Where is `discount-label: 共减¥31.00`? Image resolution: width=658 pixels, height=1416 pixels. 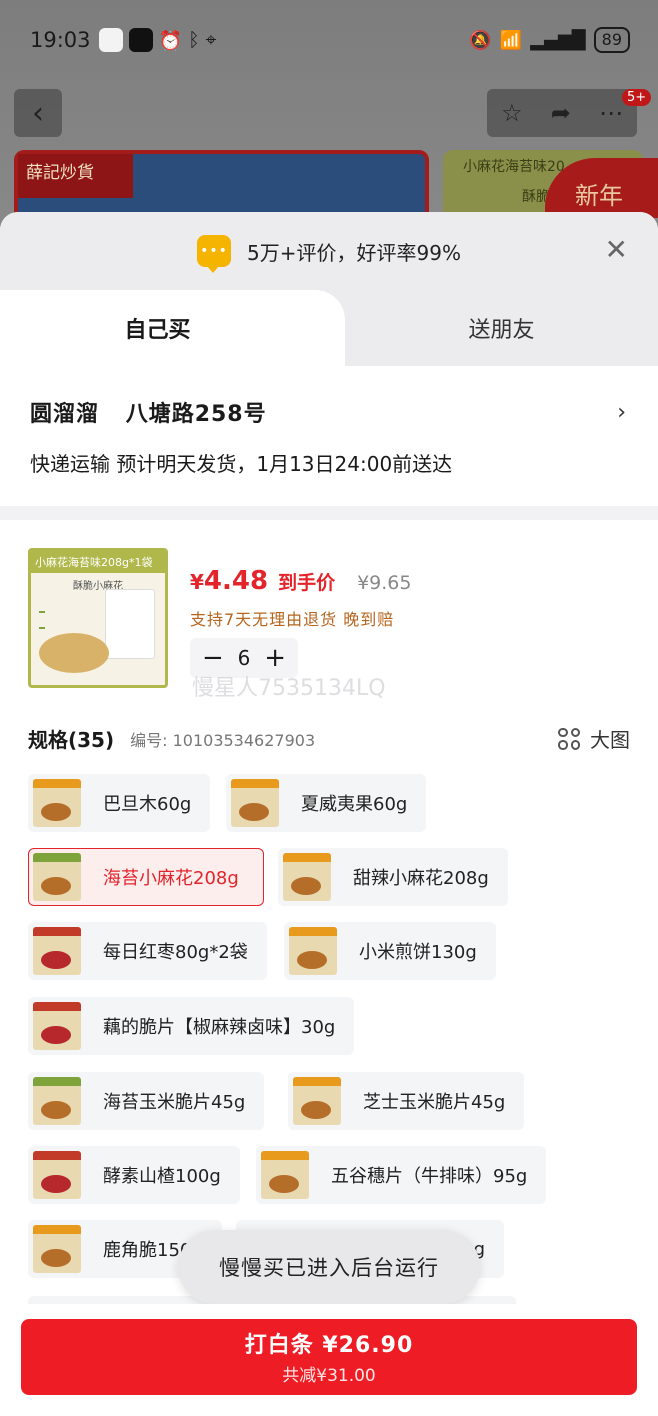 discount-label: 共减¥31.00 is located at coordinates (329, 1376).